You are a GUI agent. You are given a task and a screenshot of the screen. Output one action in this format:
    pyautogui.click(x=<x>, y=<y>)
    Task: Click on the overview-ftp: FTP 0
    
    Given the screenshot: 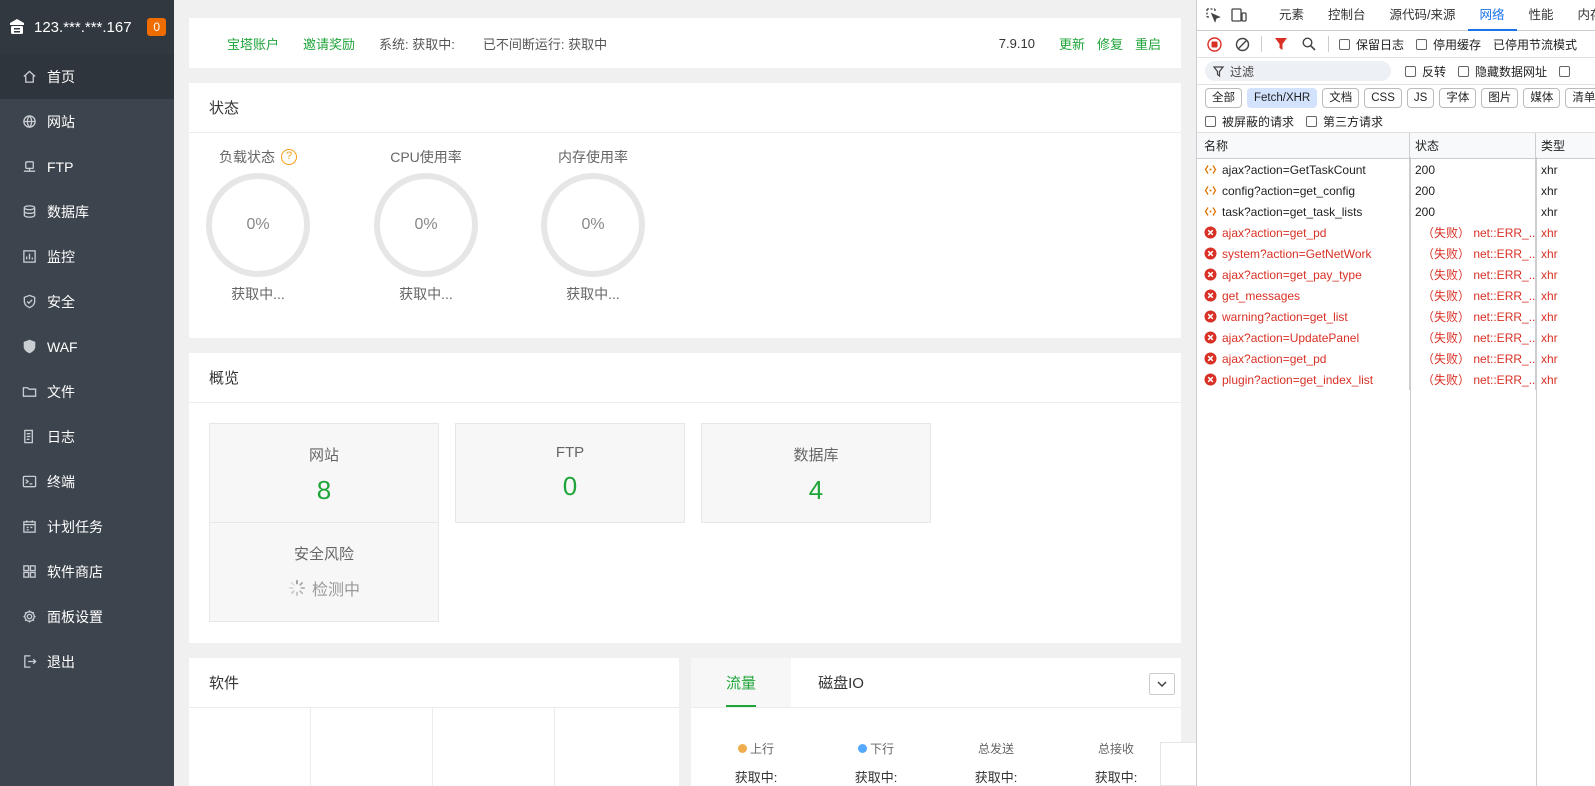 What is the action you would take?
    pyautogui.click(x=570, y=473)
    